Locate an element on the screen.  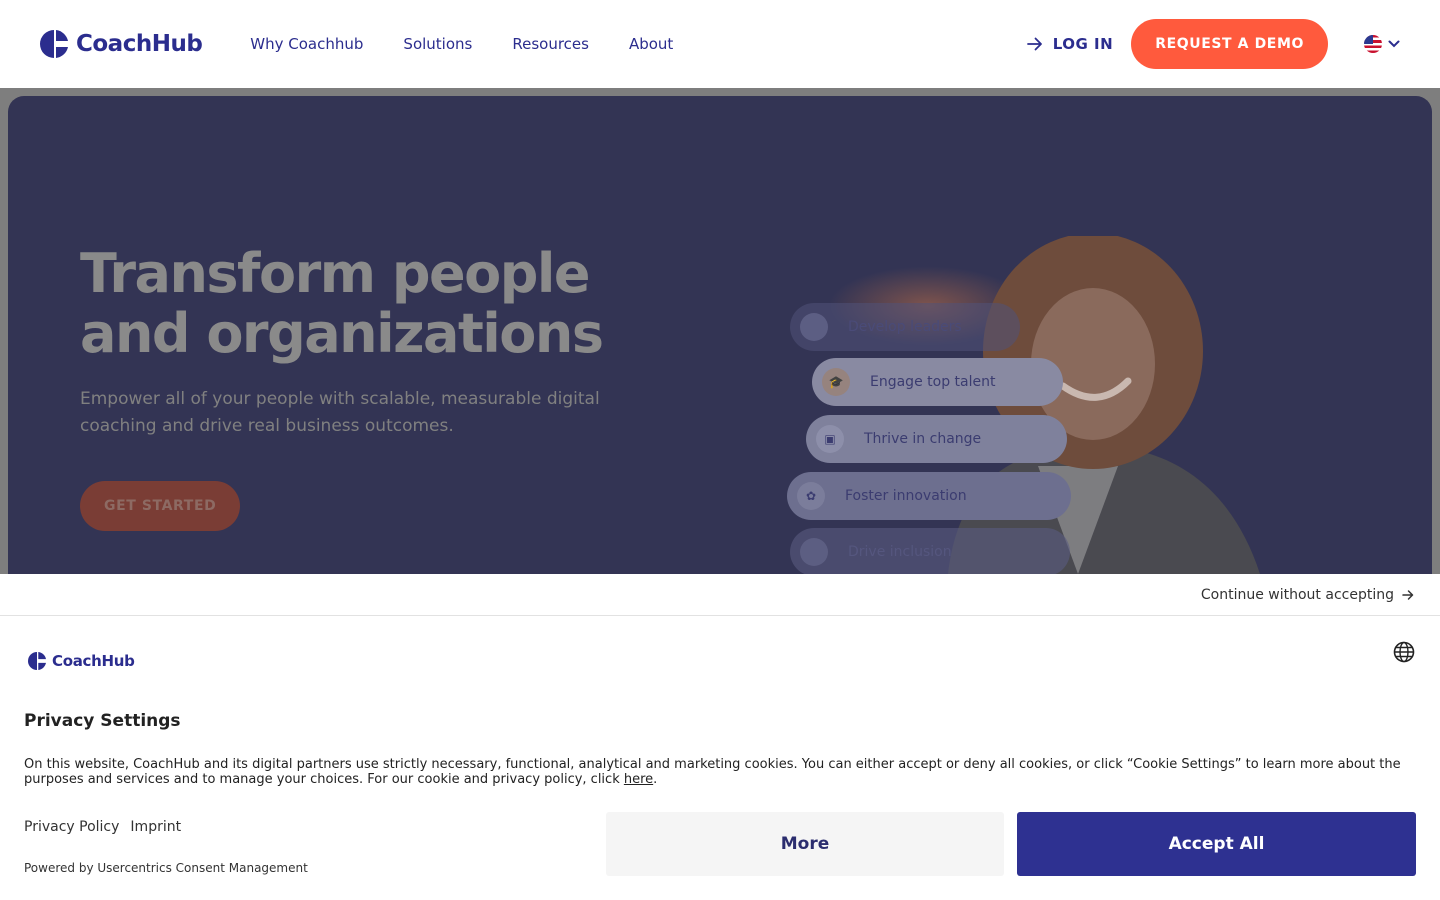
main-nav: Why Coachhub Solutions Resources About is located at coordinates (461, 44).